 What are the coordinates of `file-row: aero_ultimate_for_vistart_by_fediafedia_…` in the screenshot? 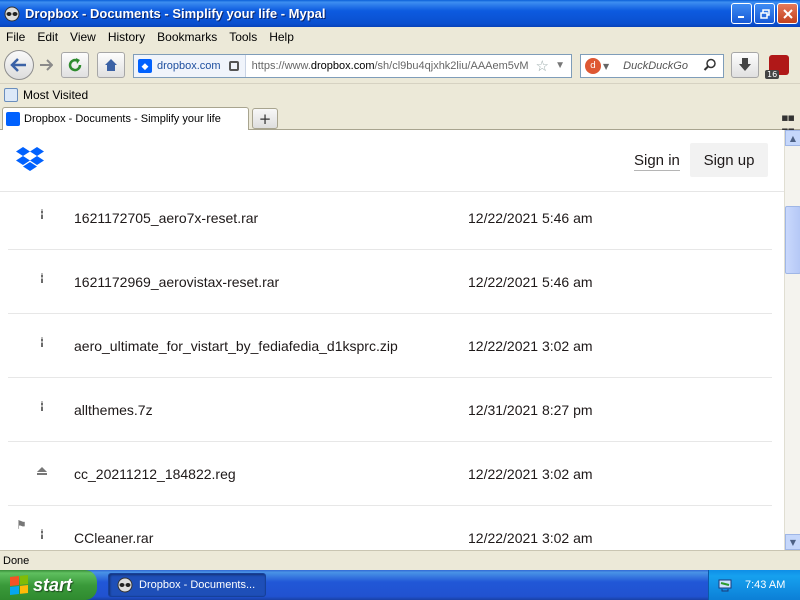 It's located at (390, 346).